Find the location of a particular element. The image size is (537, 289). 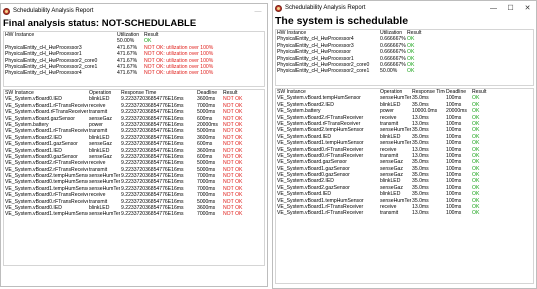

title-bar: Schedulability Analysis Report — is located at coordinates (134, 11).